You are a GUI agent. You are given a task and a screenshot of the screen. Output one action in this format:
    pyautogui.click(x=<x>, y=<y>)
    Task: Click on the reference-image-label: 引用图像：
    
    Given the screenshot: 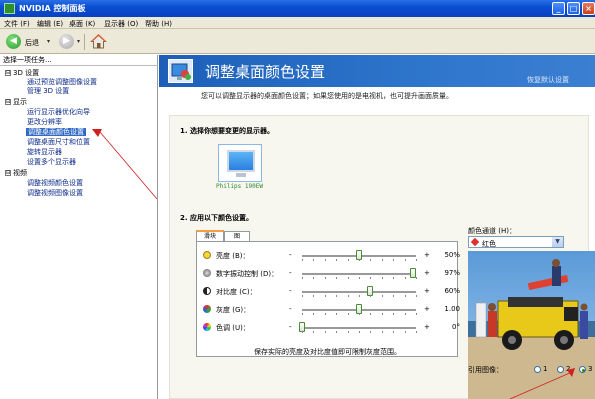 What is the action you would take?
    pyautogui.click(x=485, y=370)
    